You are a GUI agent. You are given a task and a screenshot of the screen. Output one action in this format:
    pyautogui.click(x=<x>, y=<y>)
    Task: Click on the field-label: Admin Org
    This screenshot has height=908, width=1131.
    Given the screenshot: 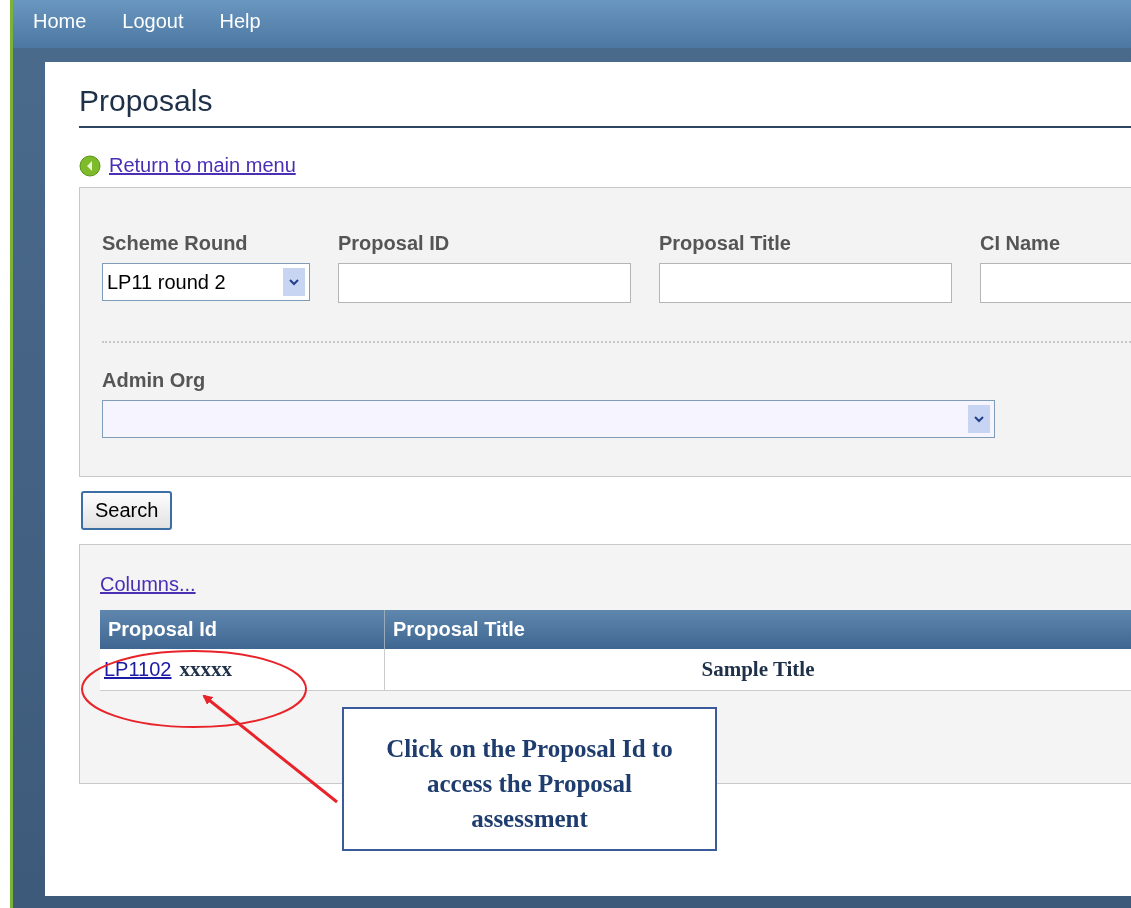 What is the action you would take?
    pyautogui.click(x=154, y=380)
    